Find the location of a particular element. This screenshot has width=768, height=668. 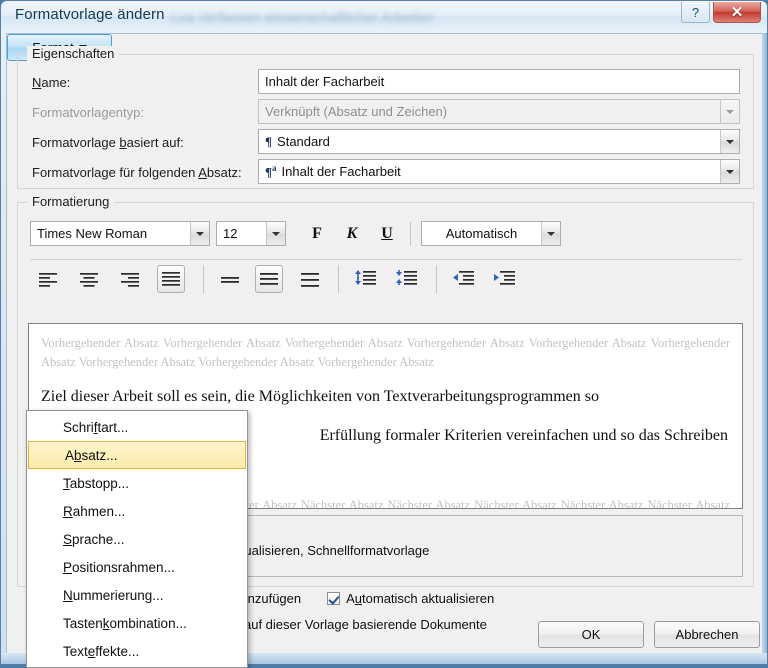

align-center-button is located at coordinates (89, 280).